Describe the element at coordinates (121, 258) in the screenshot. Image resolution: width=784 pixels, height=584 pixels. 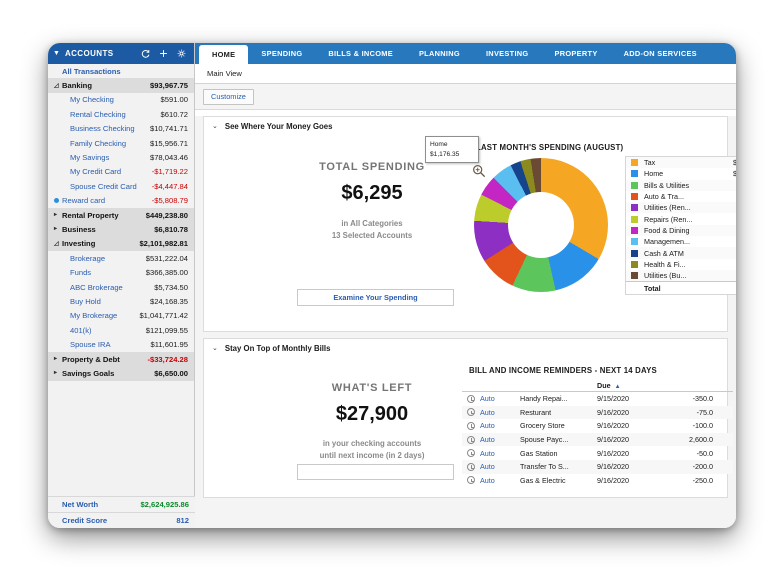
I see `sidebar-account-brokerage: Brokerage $531,222.04` at that location.